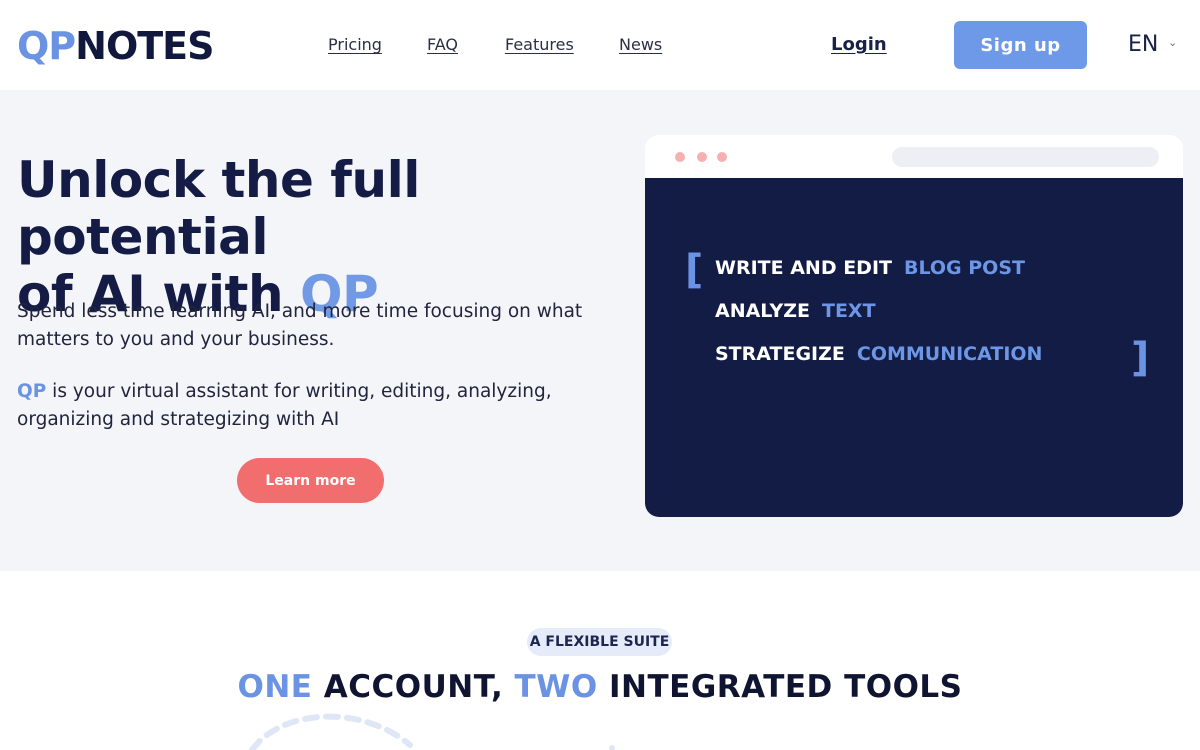 This screenshot has width=1200, height=750. Describe the element at coordinates (780, 687) in the screenshot. I see `section-title-tools: INTEGRATED TOOLS` at that location.